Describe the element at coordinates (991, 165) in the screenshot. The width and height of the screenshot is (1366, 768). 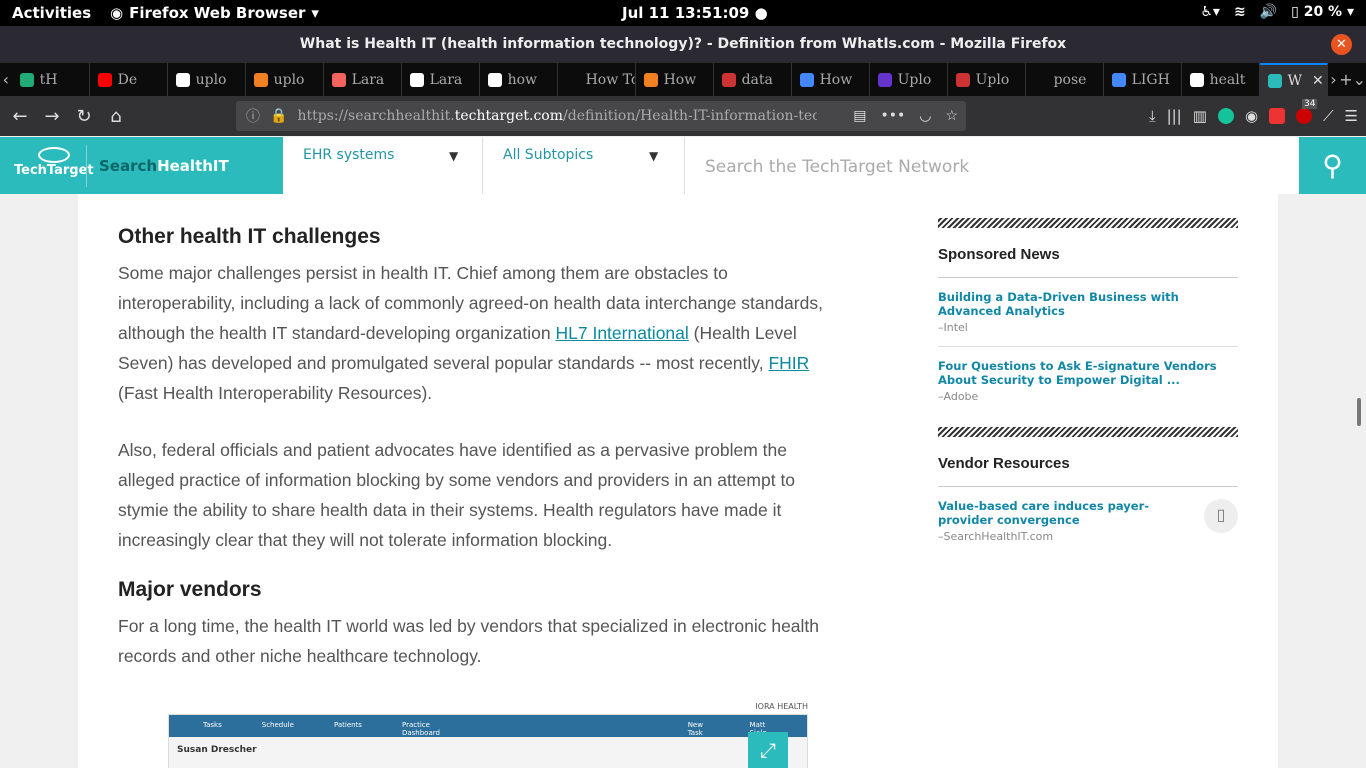
I see `site-search-input: Search the TechTarget Network` at that location.